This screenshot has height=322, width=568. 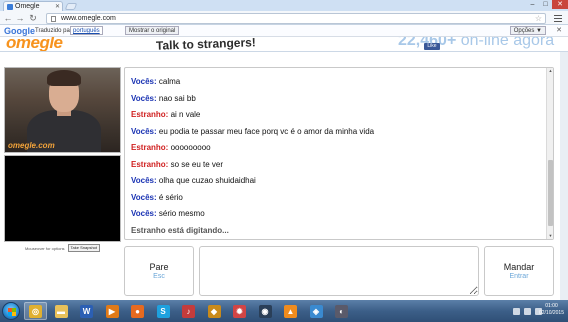 I want to click on chat-message: Vocês: olha que cuzao shuidaidhai, so click(x=193, y=181).